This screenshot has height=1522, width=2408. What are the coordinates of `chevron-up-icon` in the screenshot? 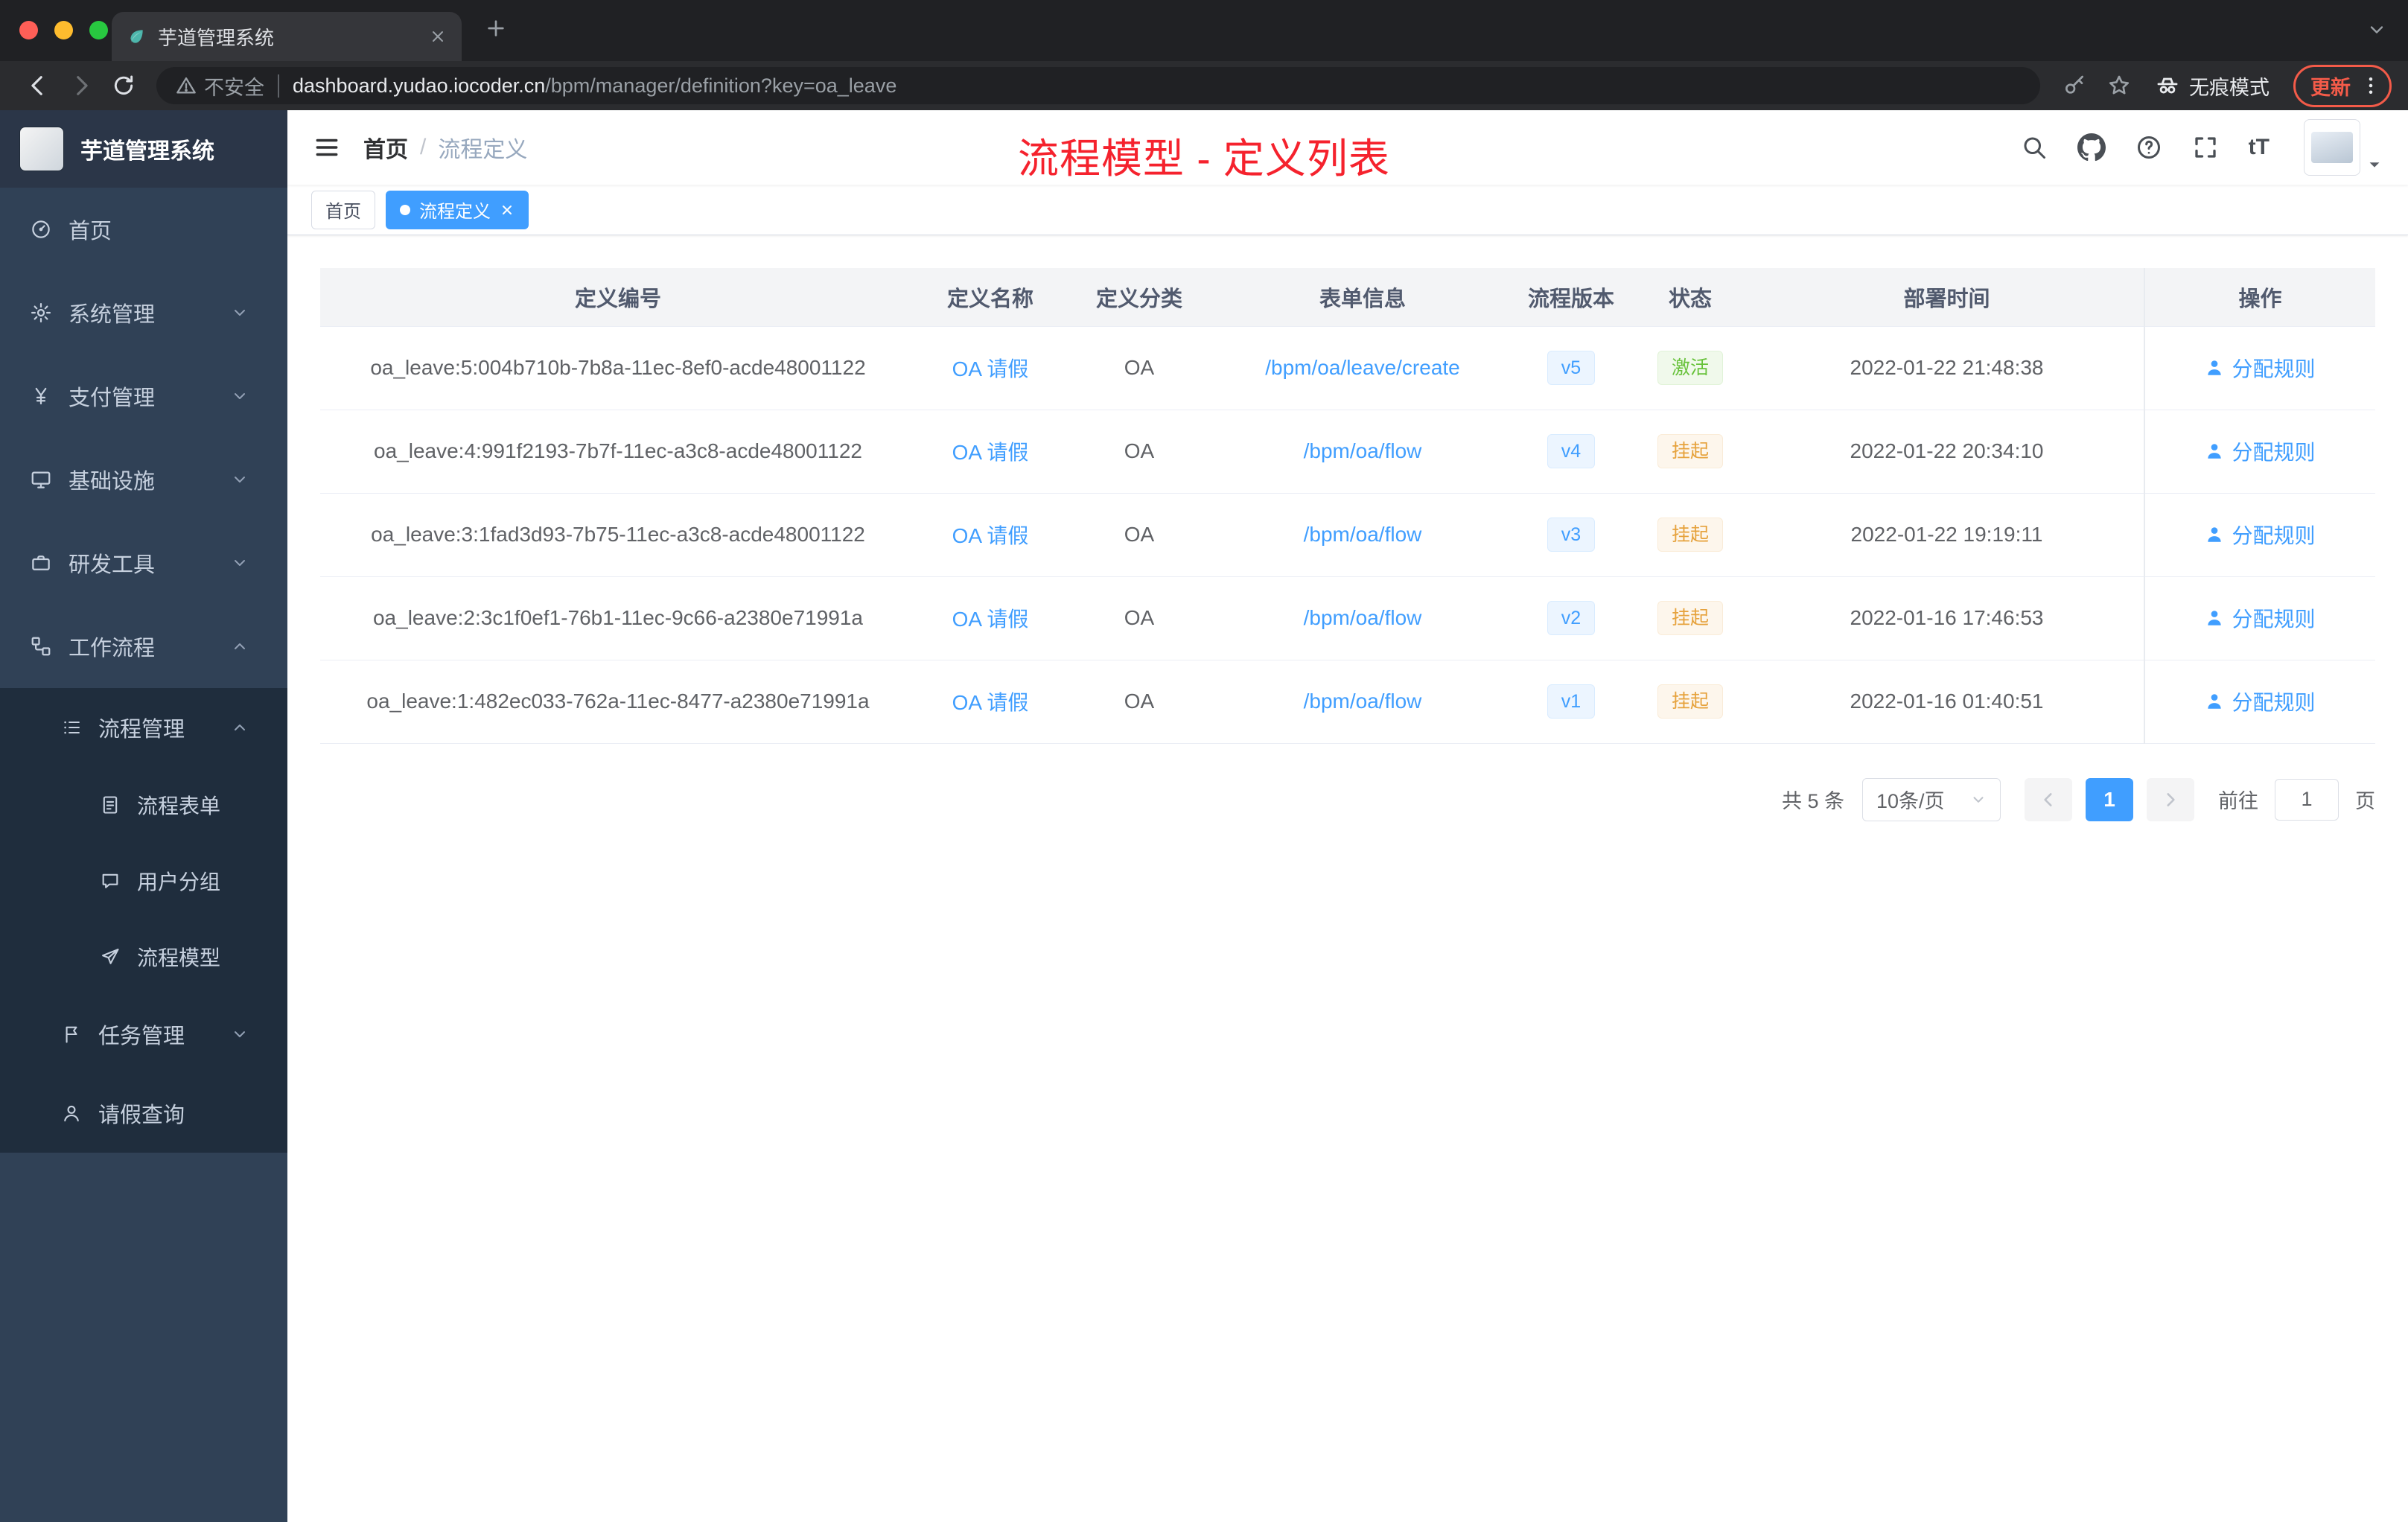 It's located at (248, 727).